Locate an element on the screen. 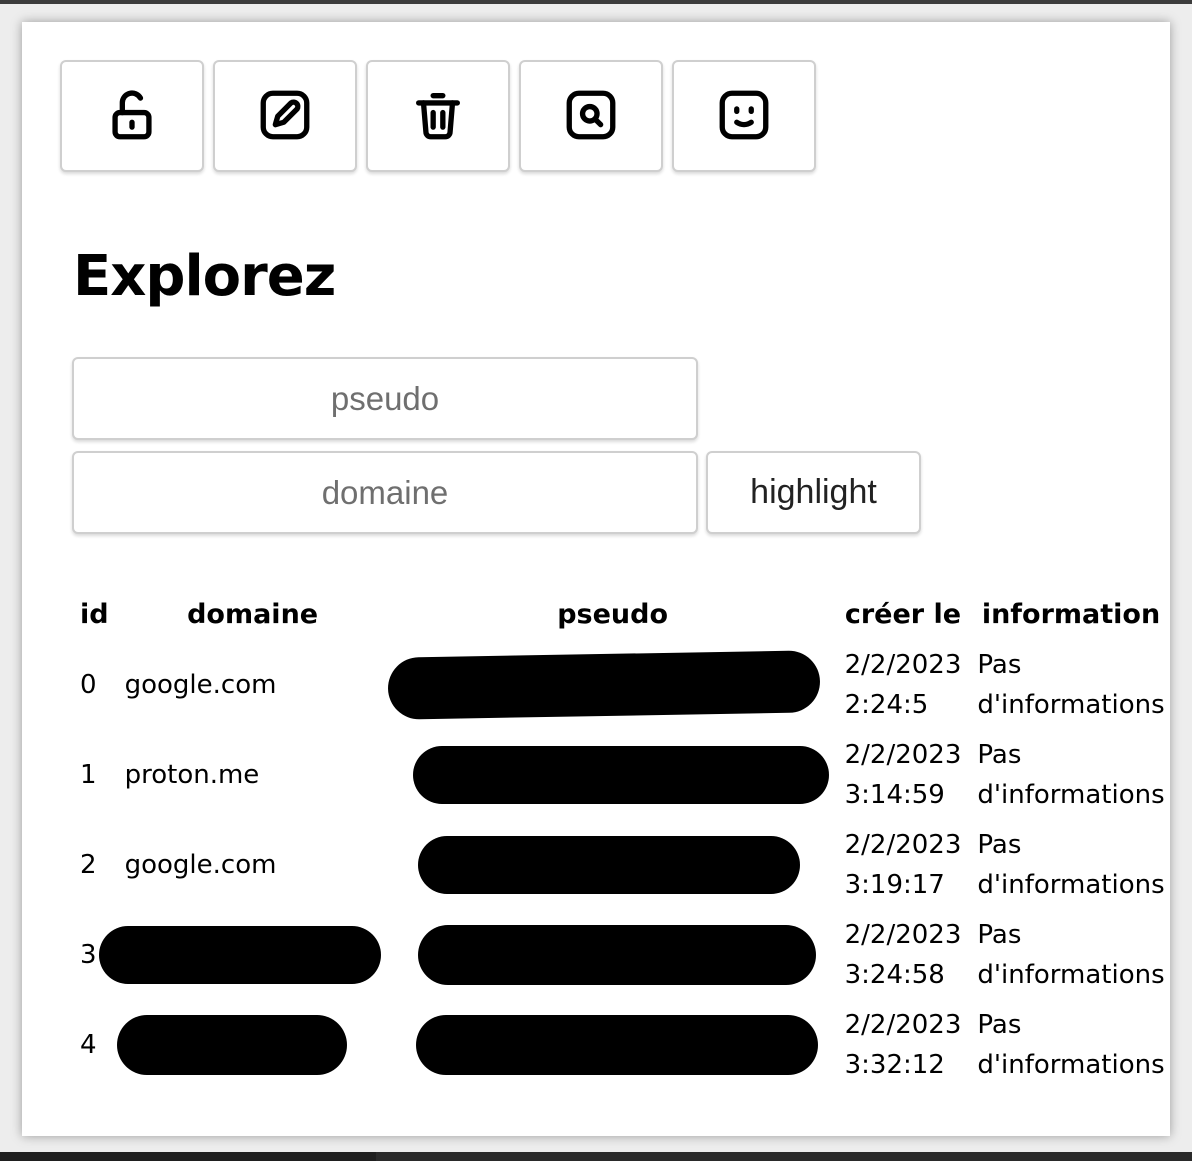 The width and height of the screenshot is (1192, 1161). created-time: 3:19:17 is located at coordinates (894, 885).